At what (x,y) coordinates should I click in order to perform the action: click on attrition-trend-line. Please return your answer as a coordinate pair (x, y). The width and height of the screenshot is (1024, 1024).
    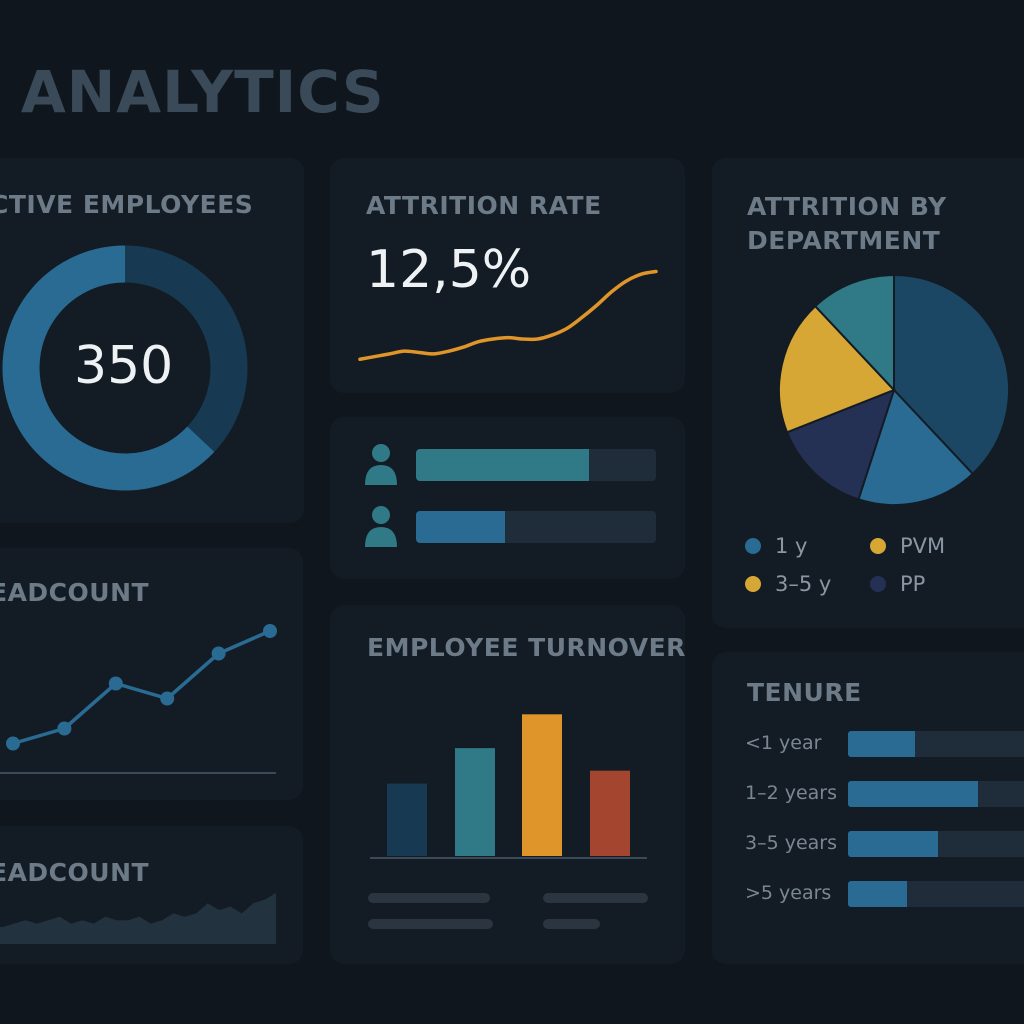
    Looking at the image, I should click on (508, 315).